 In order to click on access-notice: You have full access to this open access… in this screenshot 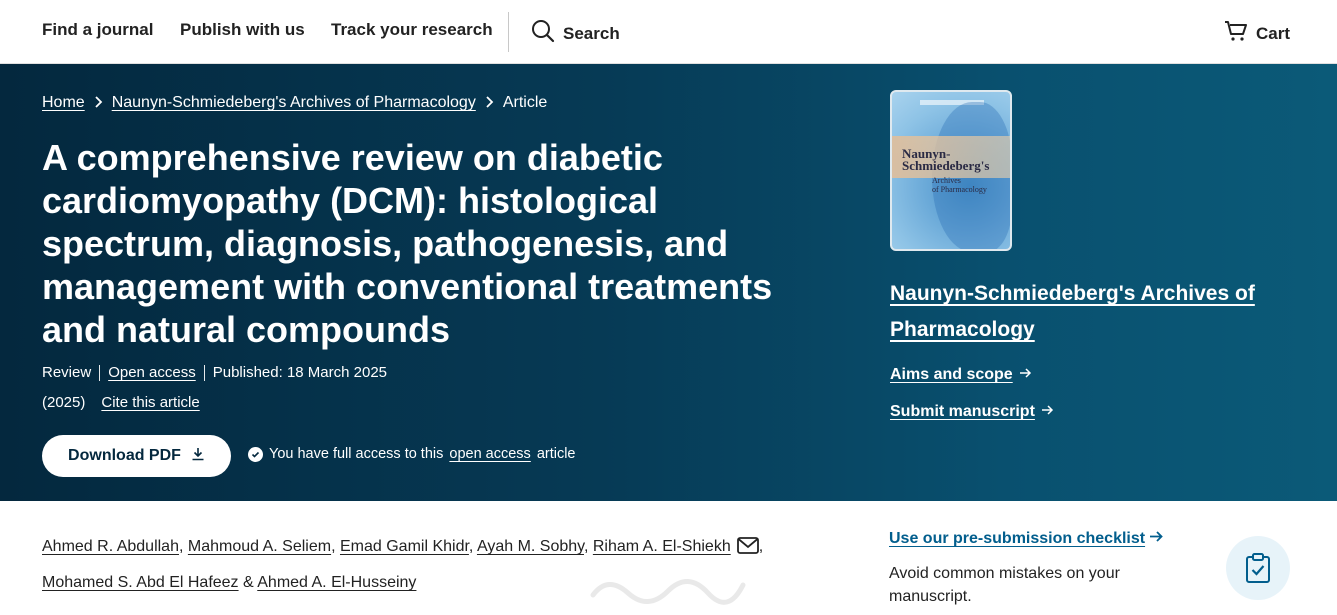, I will do `click(412, 454)`.